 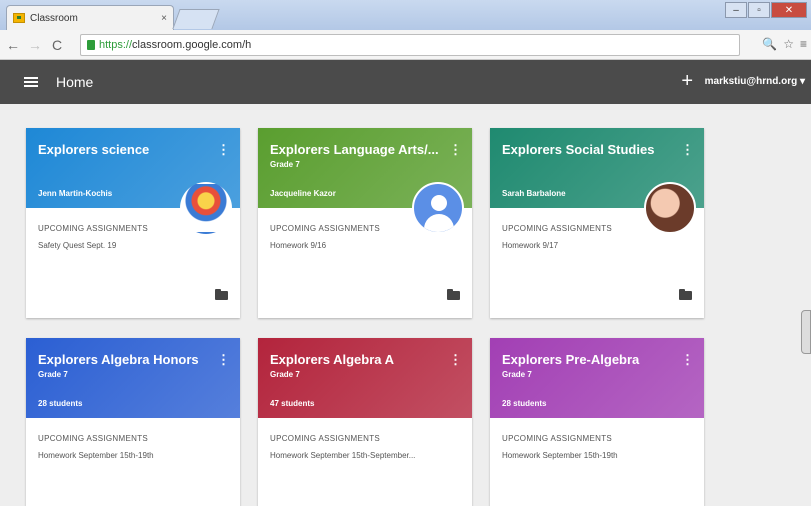 I want to click on page-title: Home, so click(x=75, y=82).